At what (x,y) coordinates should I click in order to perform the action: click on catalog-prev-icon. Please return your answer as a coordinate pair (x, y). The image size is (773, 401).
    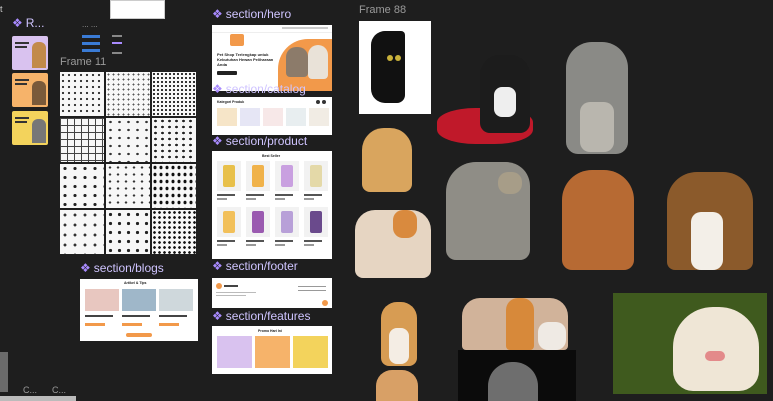
    Looking at the image, I should click on (318, 102).